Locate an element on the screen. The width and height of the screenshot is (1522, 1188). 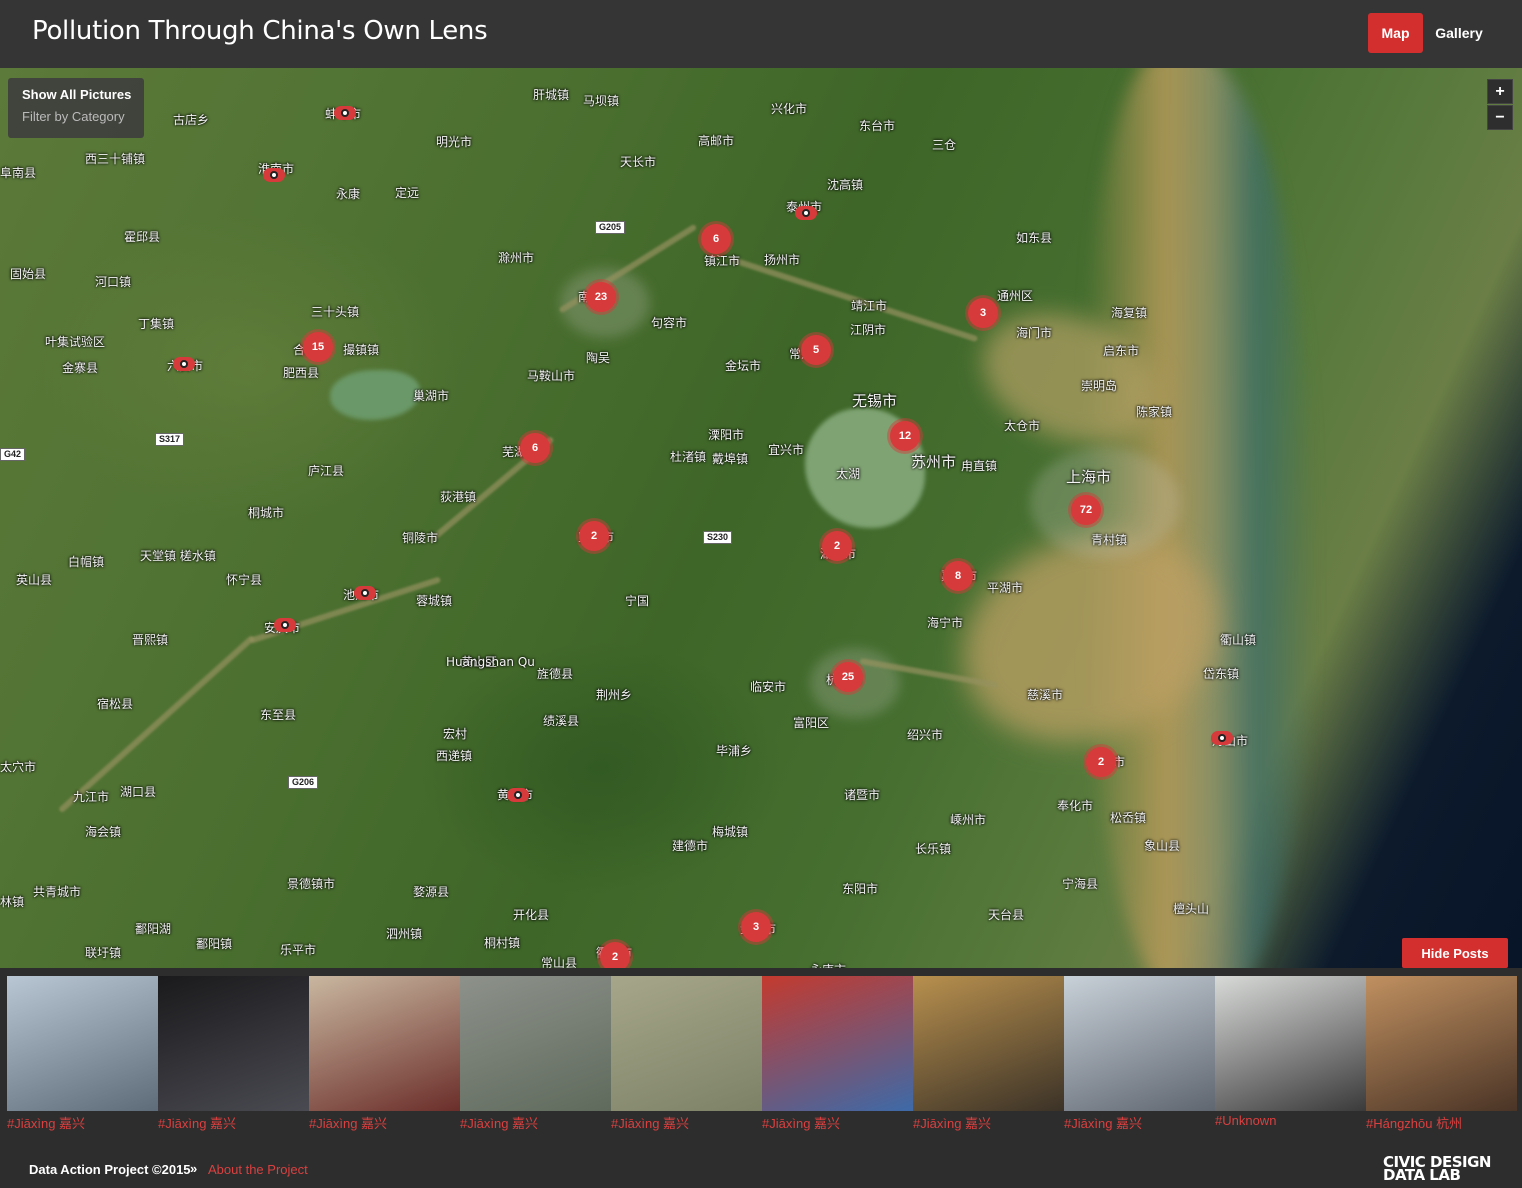
map-place-label: 金坛市 is located at coordinates (743, 366).